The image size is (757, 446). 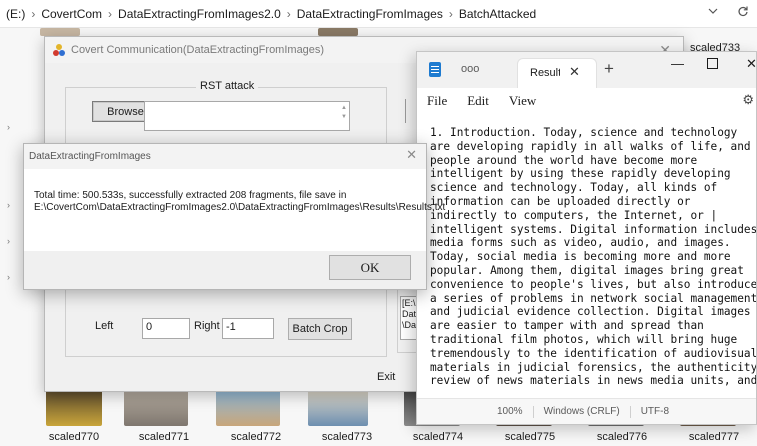 I want to click on notepad-icon, so click(x=435, y=69).